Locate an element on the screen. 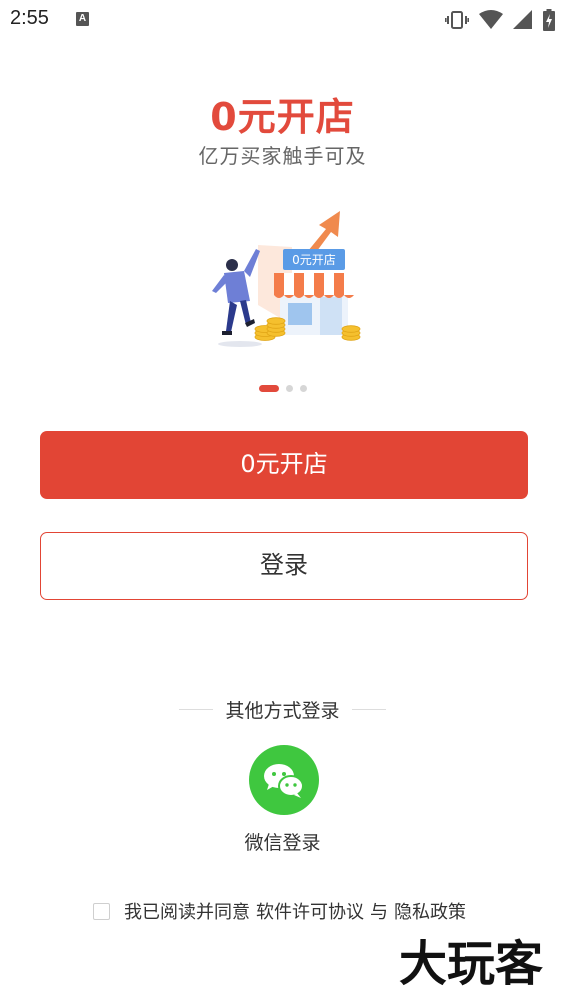 The height and width of the screenshot is (1003, 565). vibrate-icon is located at coordinates (457, 20).